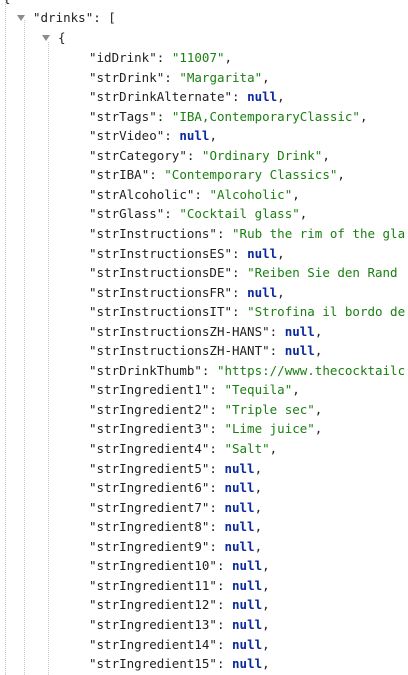 This screenshot has height=675, width=408. What do you see at coordinates (24, 347) in the screenshot?
I see `indent-guide-array` at bounding box center [24, 347].